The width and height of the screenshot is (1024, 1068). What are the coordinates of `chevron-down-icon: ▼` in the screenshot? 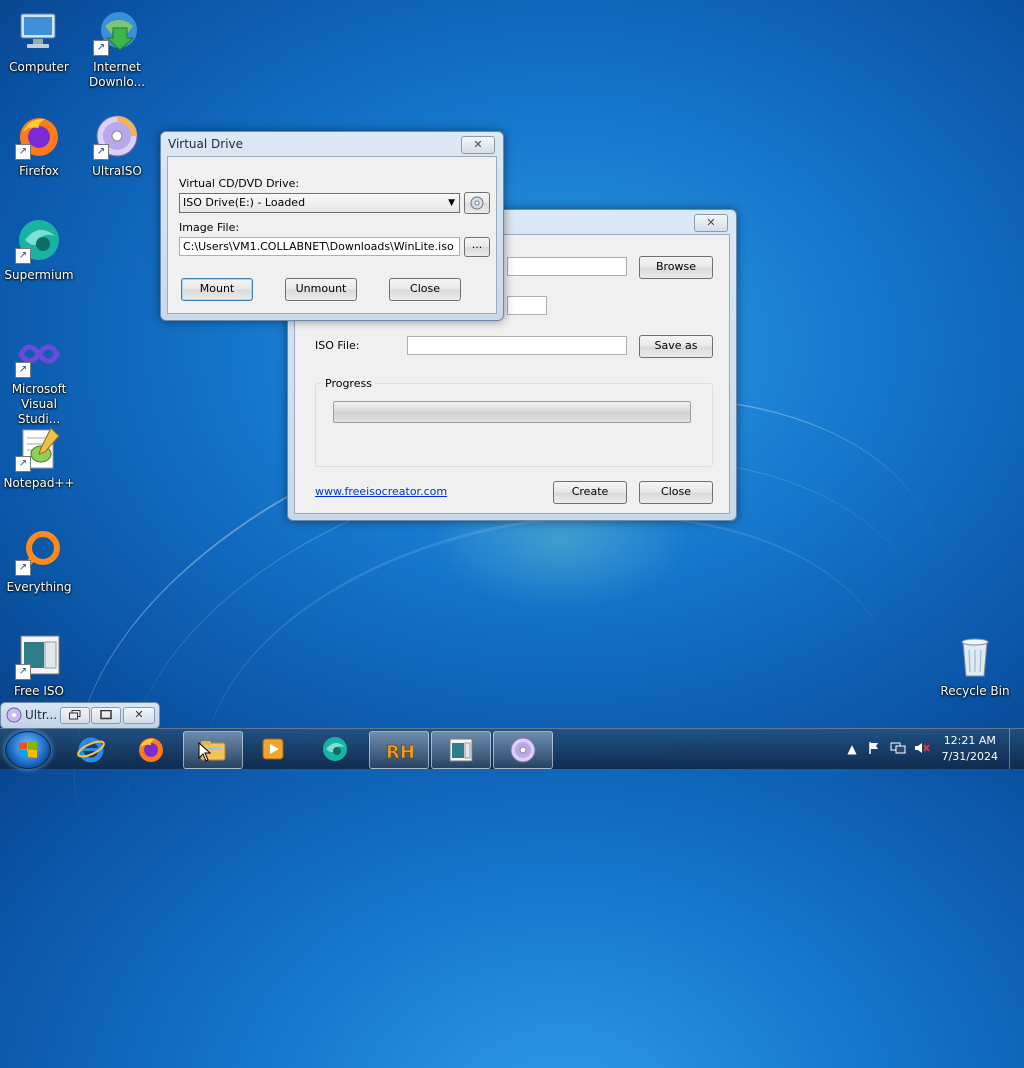 It's located at (451, 203).